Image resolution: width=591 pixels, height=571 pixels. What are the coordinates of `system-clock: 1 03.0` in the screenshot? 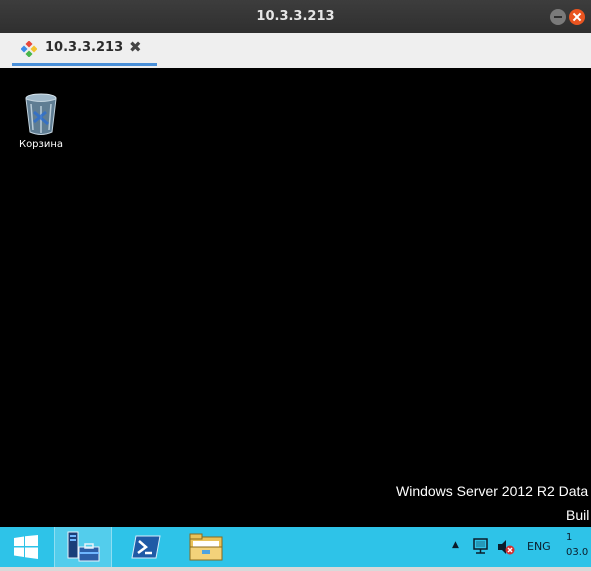 It's located at (577, 545).